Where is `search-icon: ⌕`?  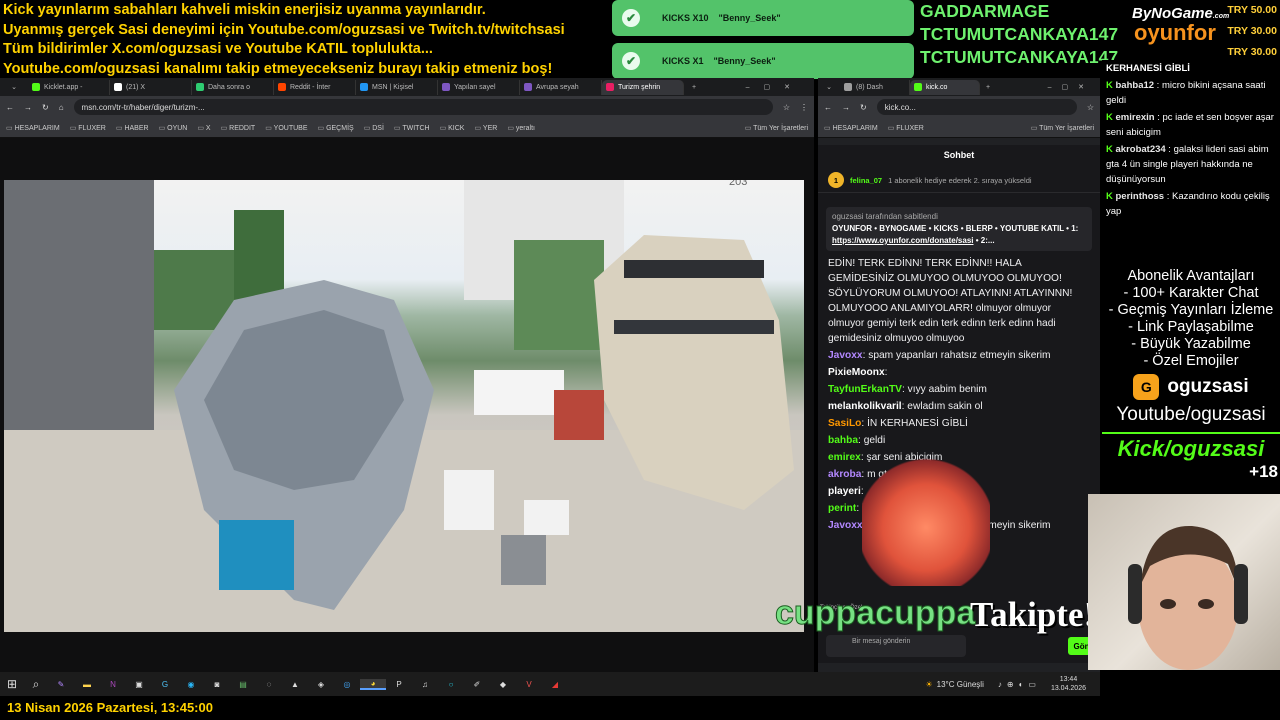 search-icon: ⌕ is located at coordinates (36, 684).